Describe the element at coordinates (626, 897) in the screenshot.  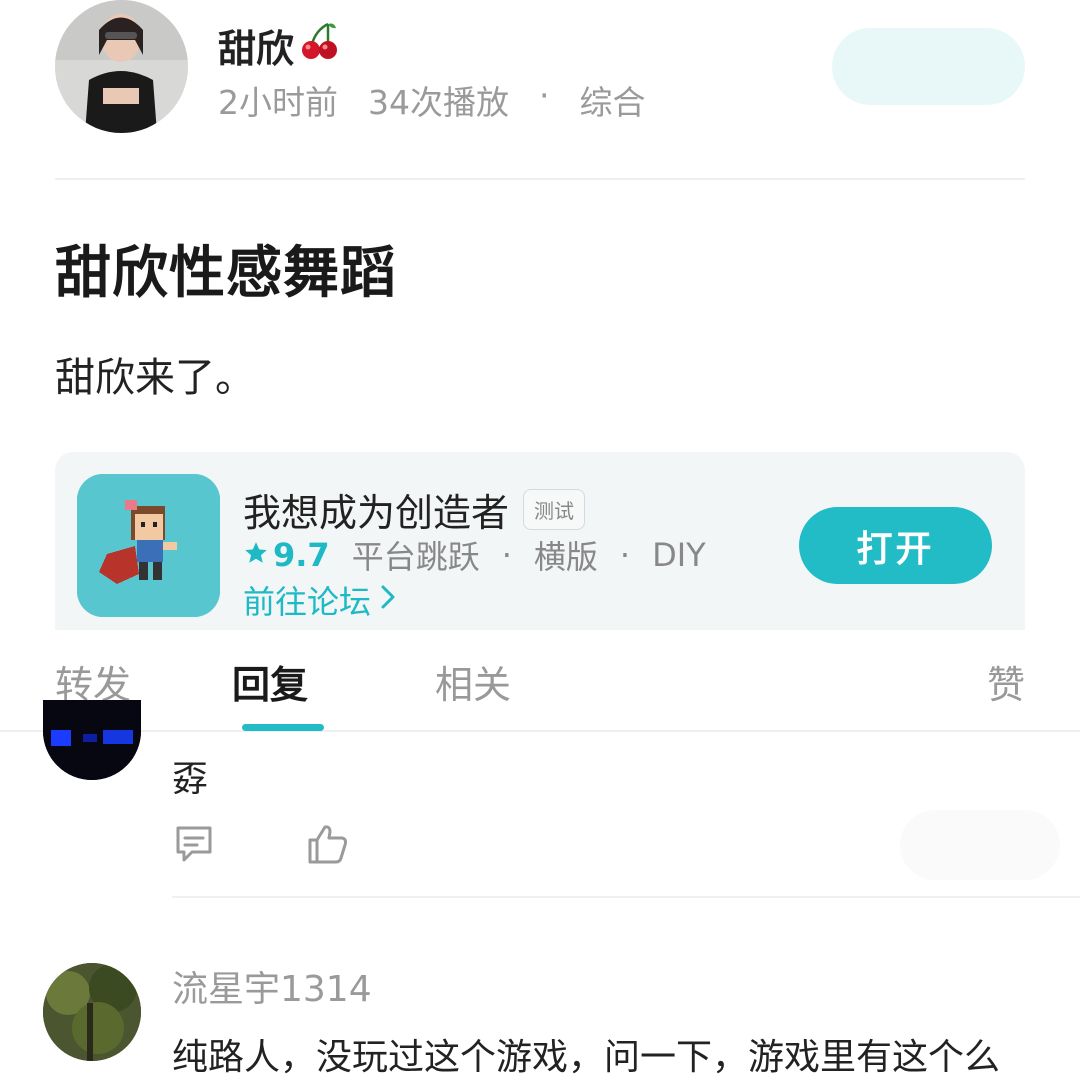
I see `comment-divider` at that location.